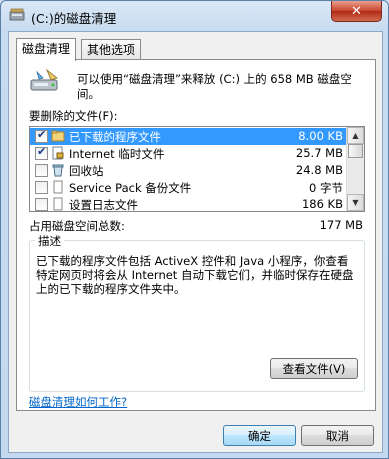  What do you see at coordinates (44, 79) in the screenshot?
I see `drive-cleanup-icon` at bounding box center [44, 79].